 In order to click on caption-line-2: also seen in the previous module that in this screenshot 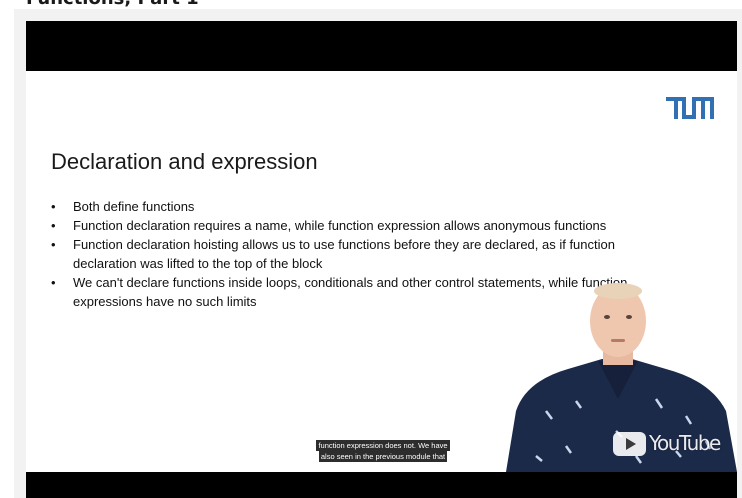, I will do `click(383, 456)`.